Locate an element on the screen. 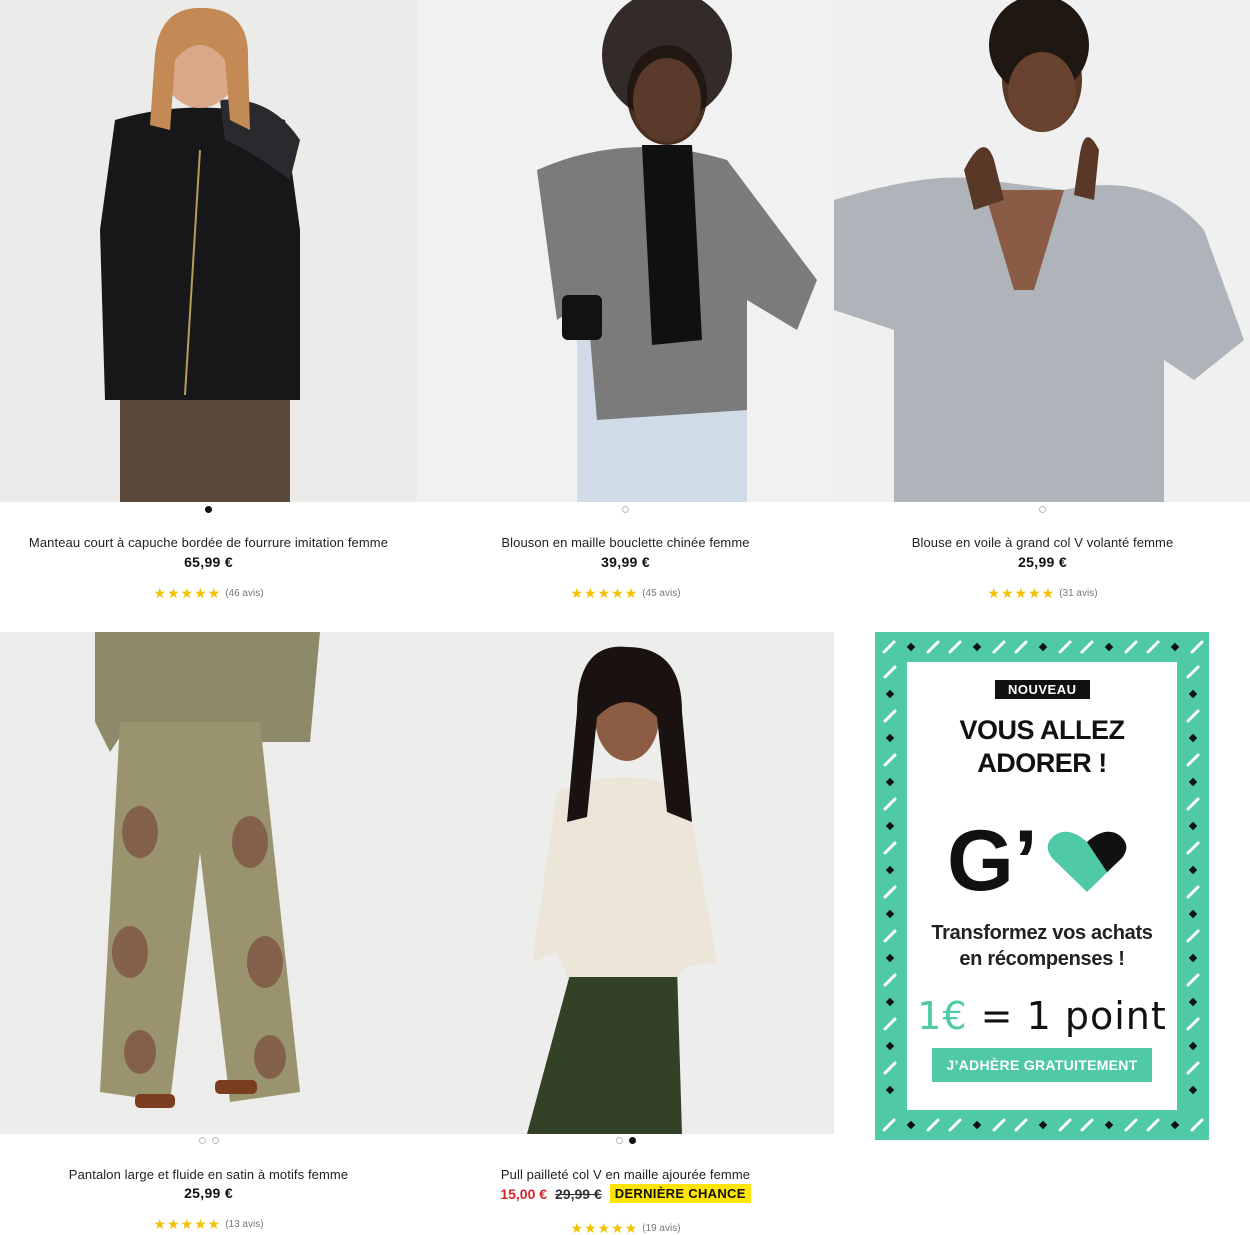 The image size is (1250, 1235). product-rating: ★★★★★ (46 avis) is located at coordinates (208, 593).